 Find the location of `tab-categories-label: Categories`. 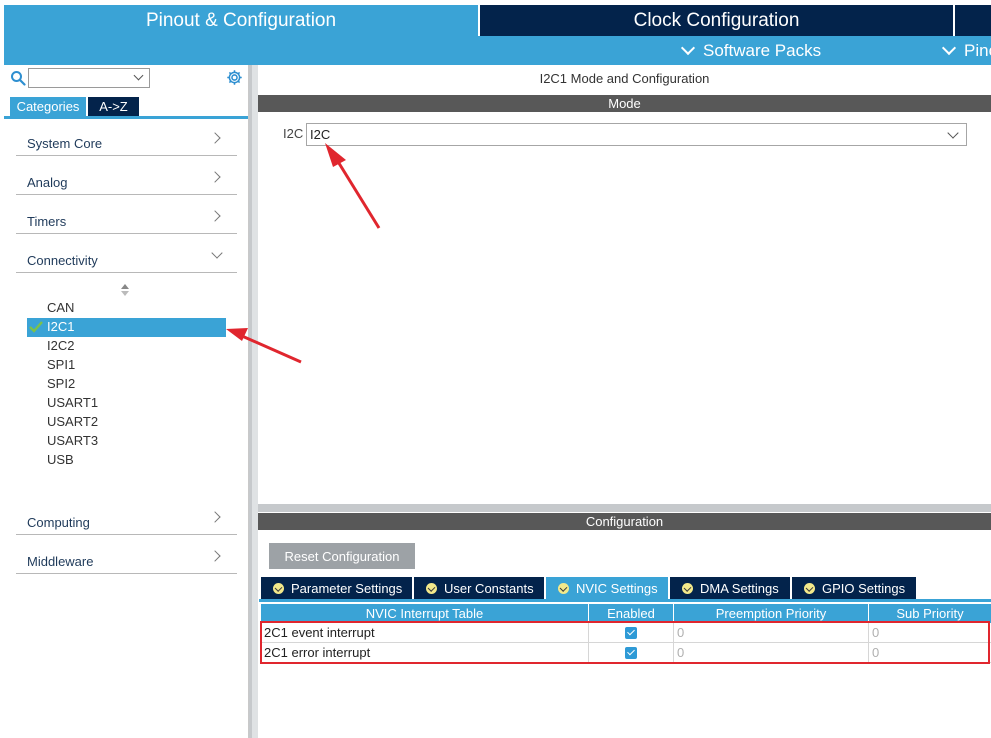

tab-categories-label: Categories is located at coordinates (48, 106).